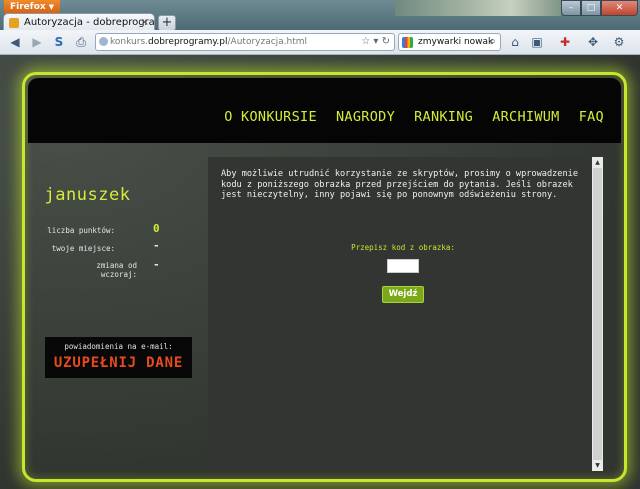 This screenshot has width=640, height=489. I want to click on notify-label: powiadomienia na e-mail:, so click(118, 346).